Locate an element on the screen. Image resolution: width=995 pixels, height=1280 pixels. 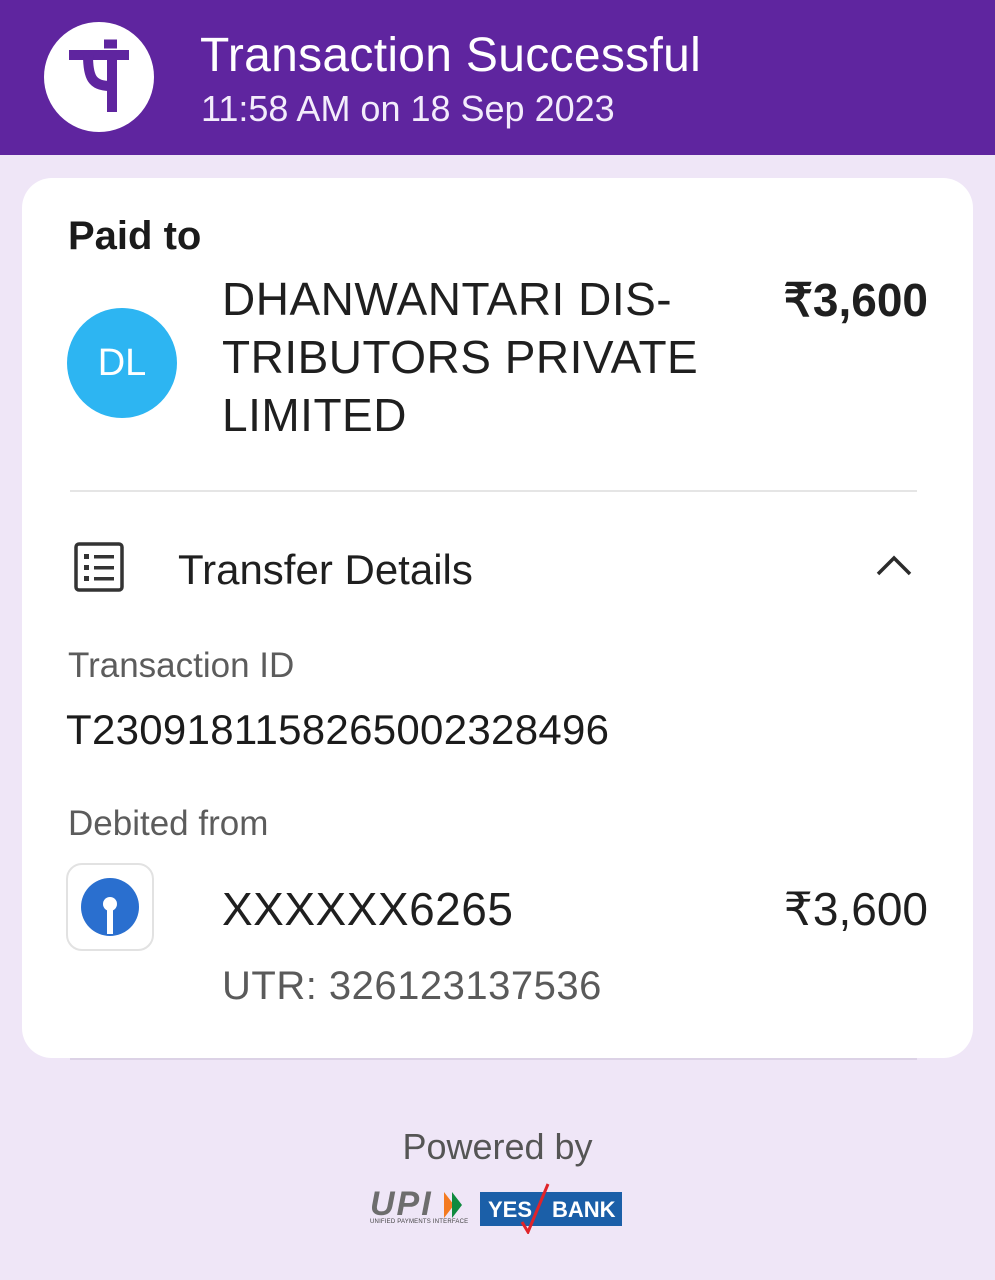
yes-bank-logo-bank: BANK is located at coordinates (584, 1209).